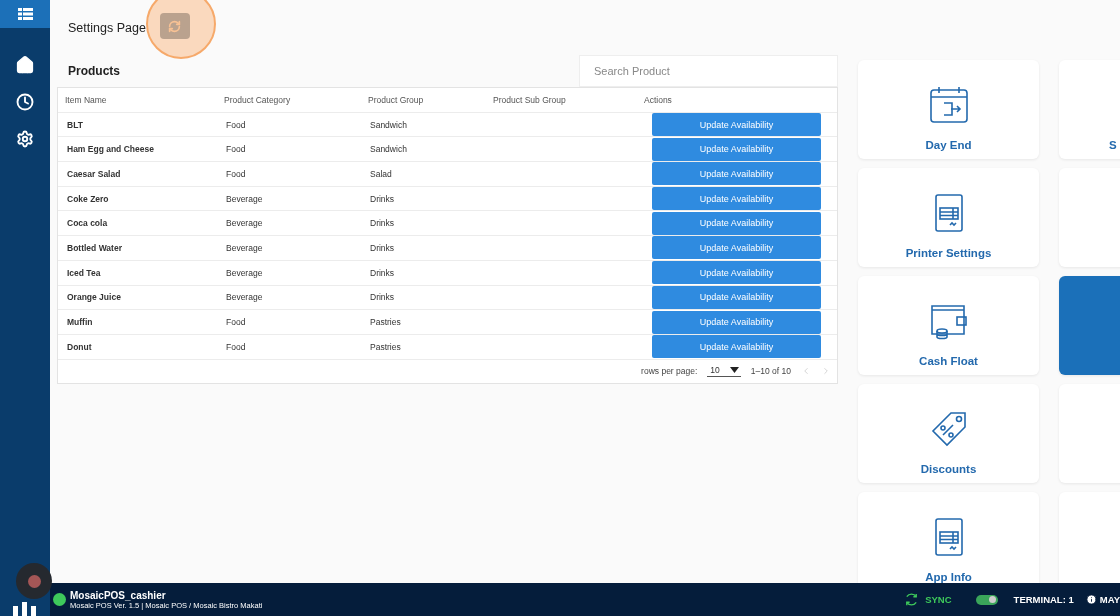 The height and width of the screenshot is (616, 1120). Describe the element at coordinates (25, 64) in the screenshot. I see `home-icon` at that location.